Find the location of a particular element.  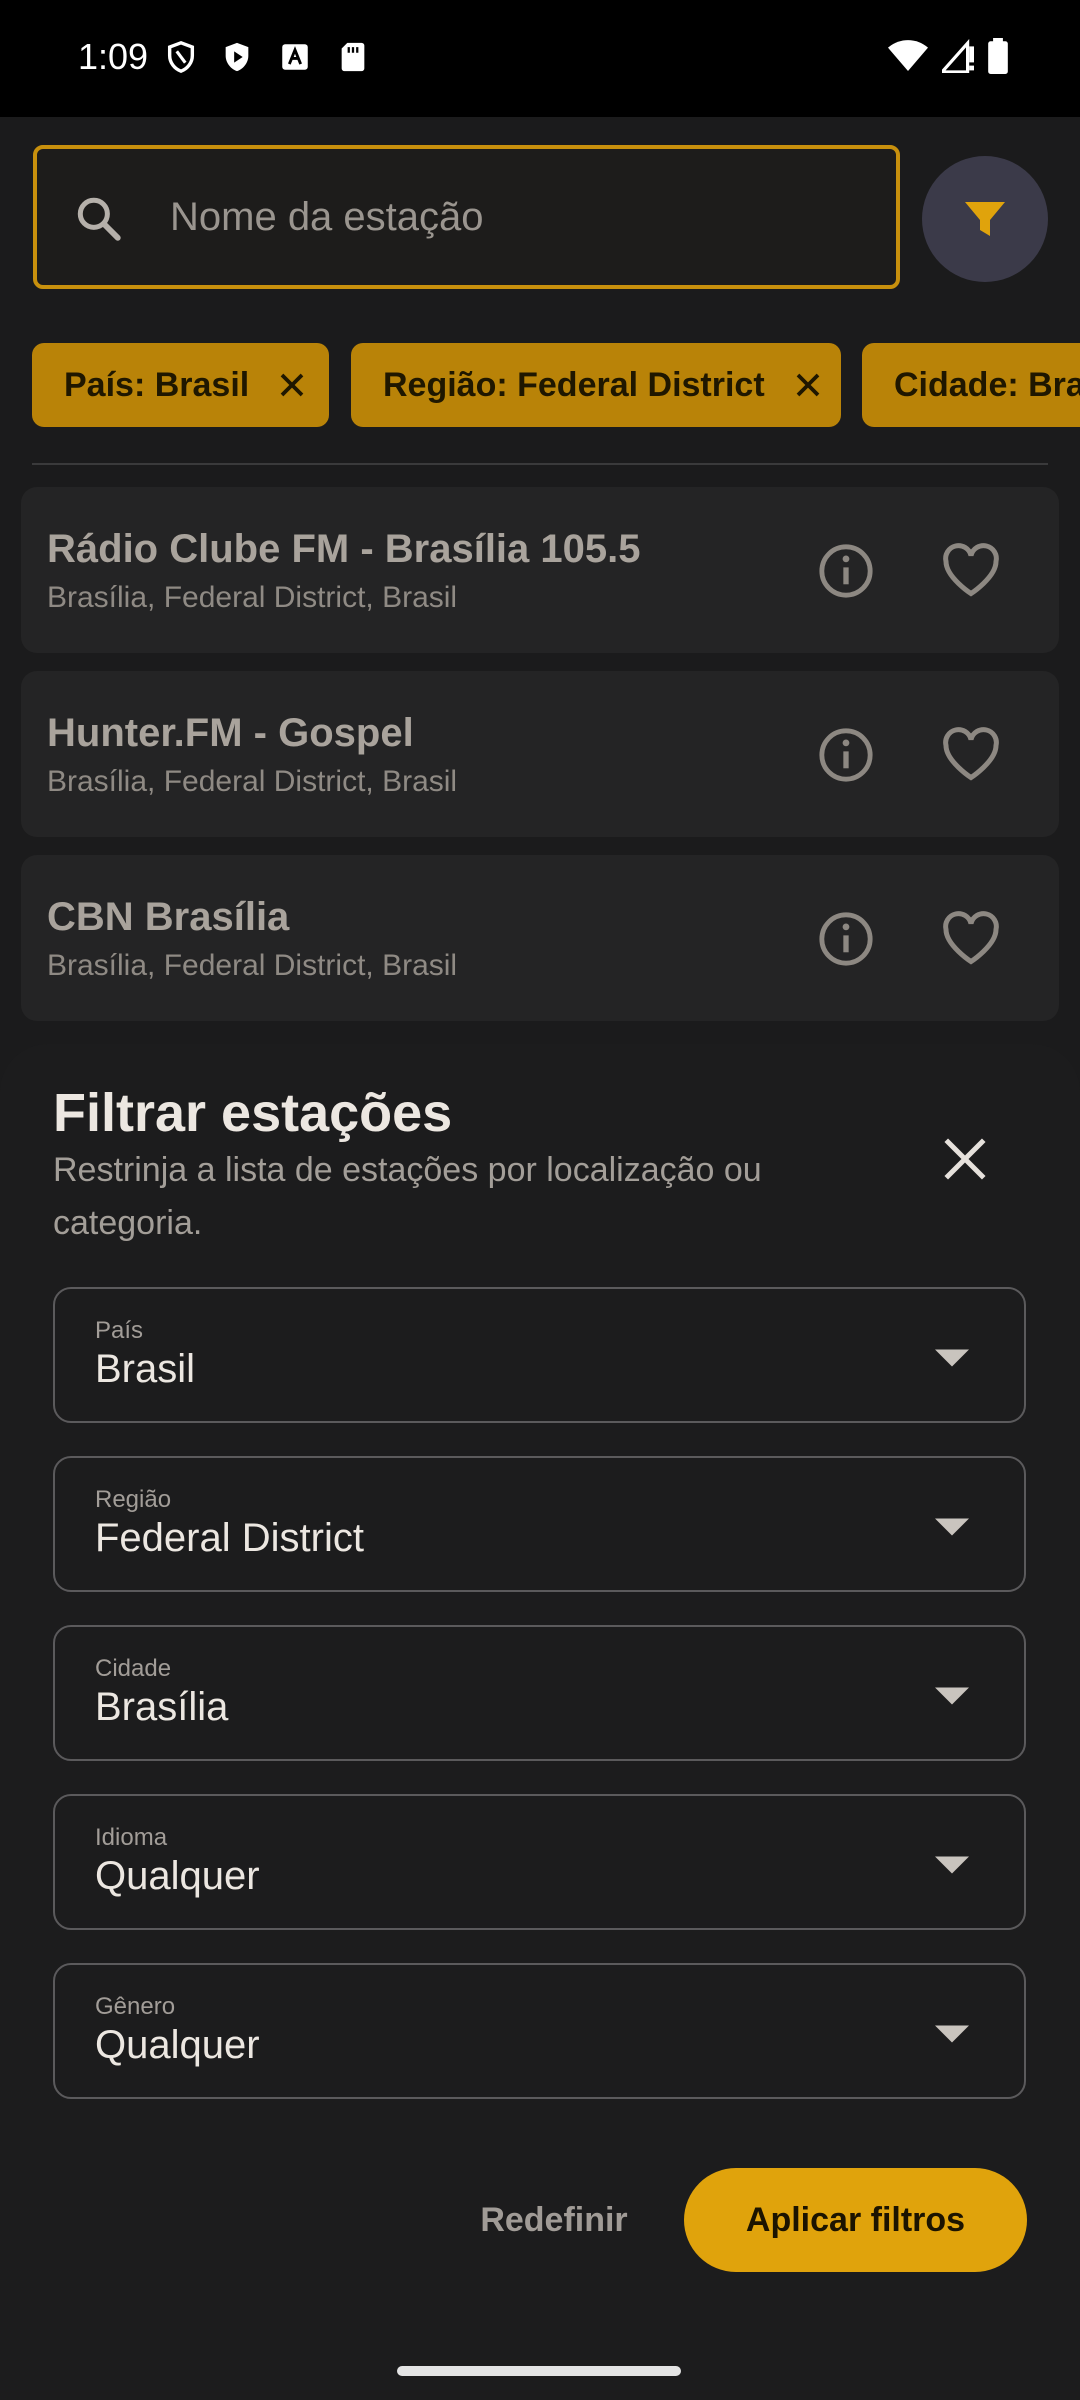

search-input: Nome da estação is located at coordinates (466, 217).